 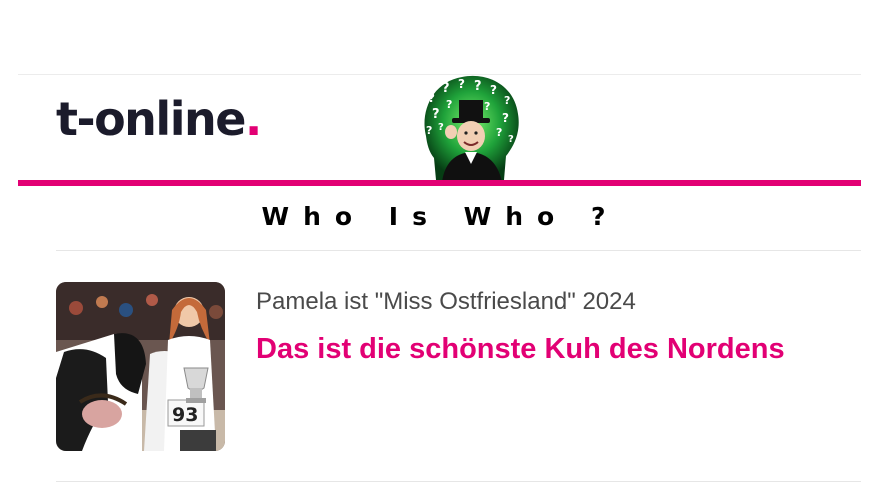 I want to click on article-kicker: Pamela ist "Miss Ostfriesland" 2024, so click(x=446, y=301).